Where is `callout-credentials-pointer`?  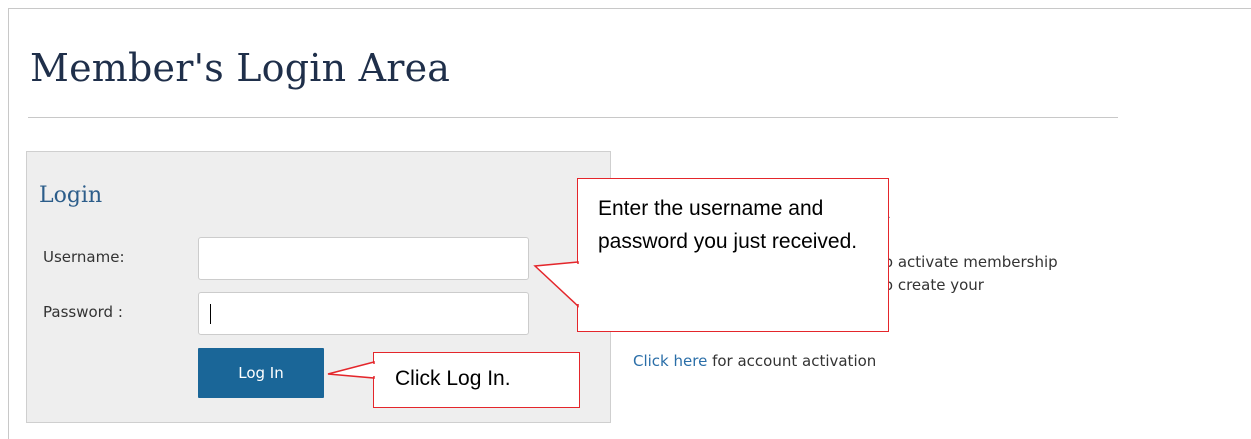
callout-credentials-pointer is located at coordinates (556, 284).